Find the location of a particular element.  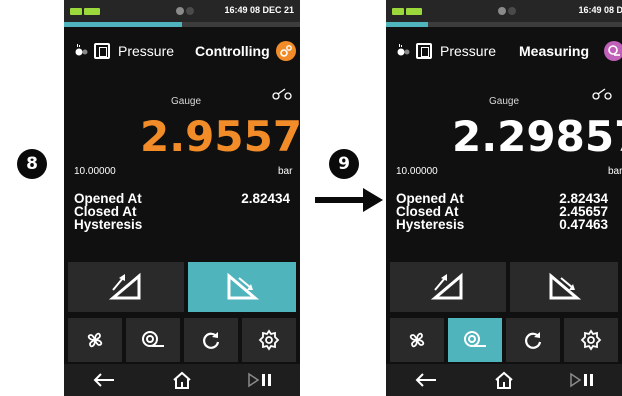

step-badge-9: 9 is located at coordinates (344, 164).